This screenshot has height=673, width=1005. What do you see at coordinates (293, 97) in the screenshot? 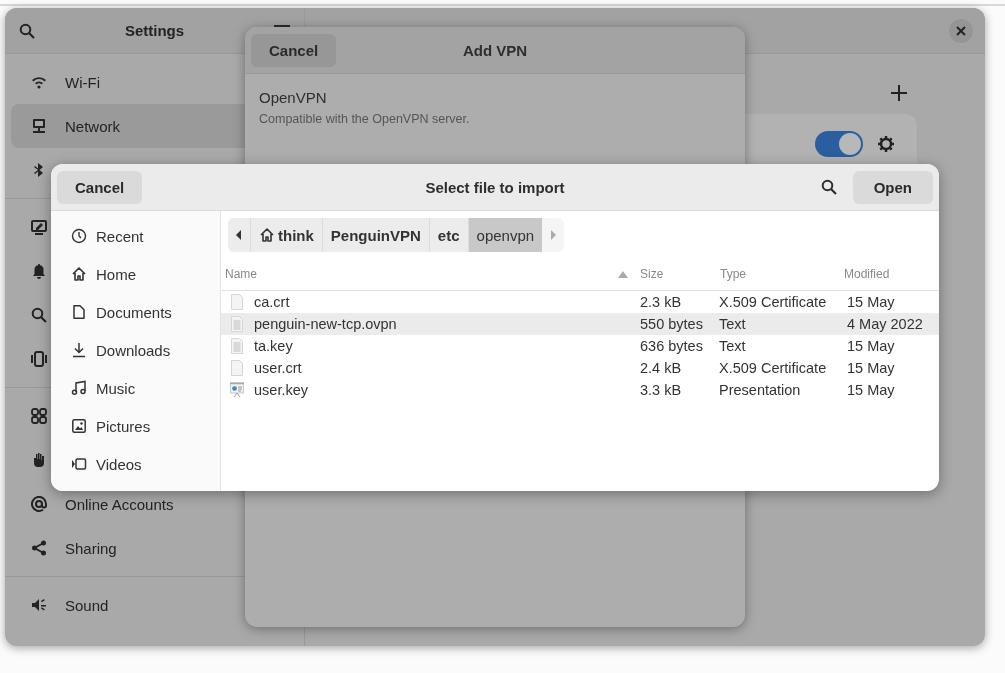
I see `option-title: OpenVPN` at bounding box center [293, 97].